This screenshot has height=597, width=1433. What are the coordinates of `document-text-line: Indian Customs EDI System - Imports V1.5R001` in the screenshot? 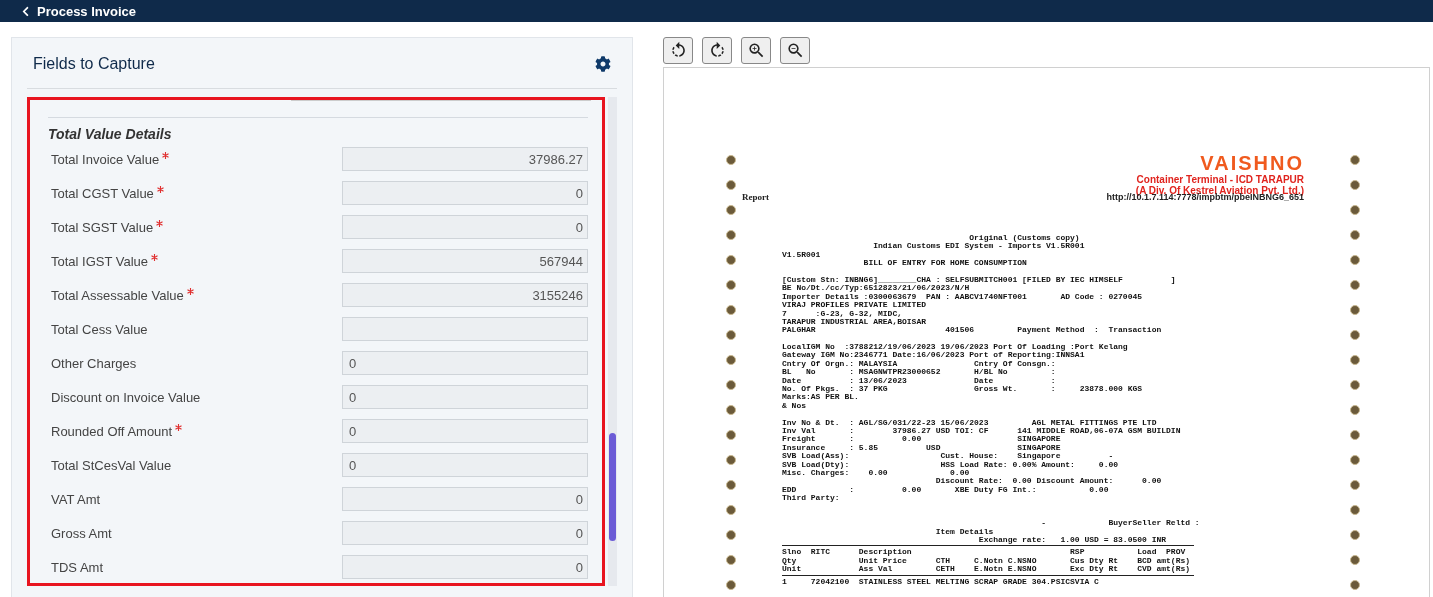 It's located at (978, 246).